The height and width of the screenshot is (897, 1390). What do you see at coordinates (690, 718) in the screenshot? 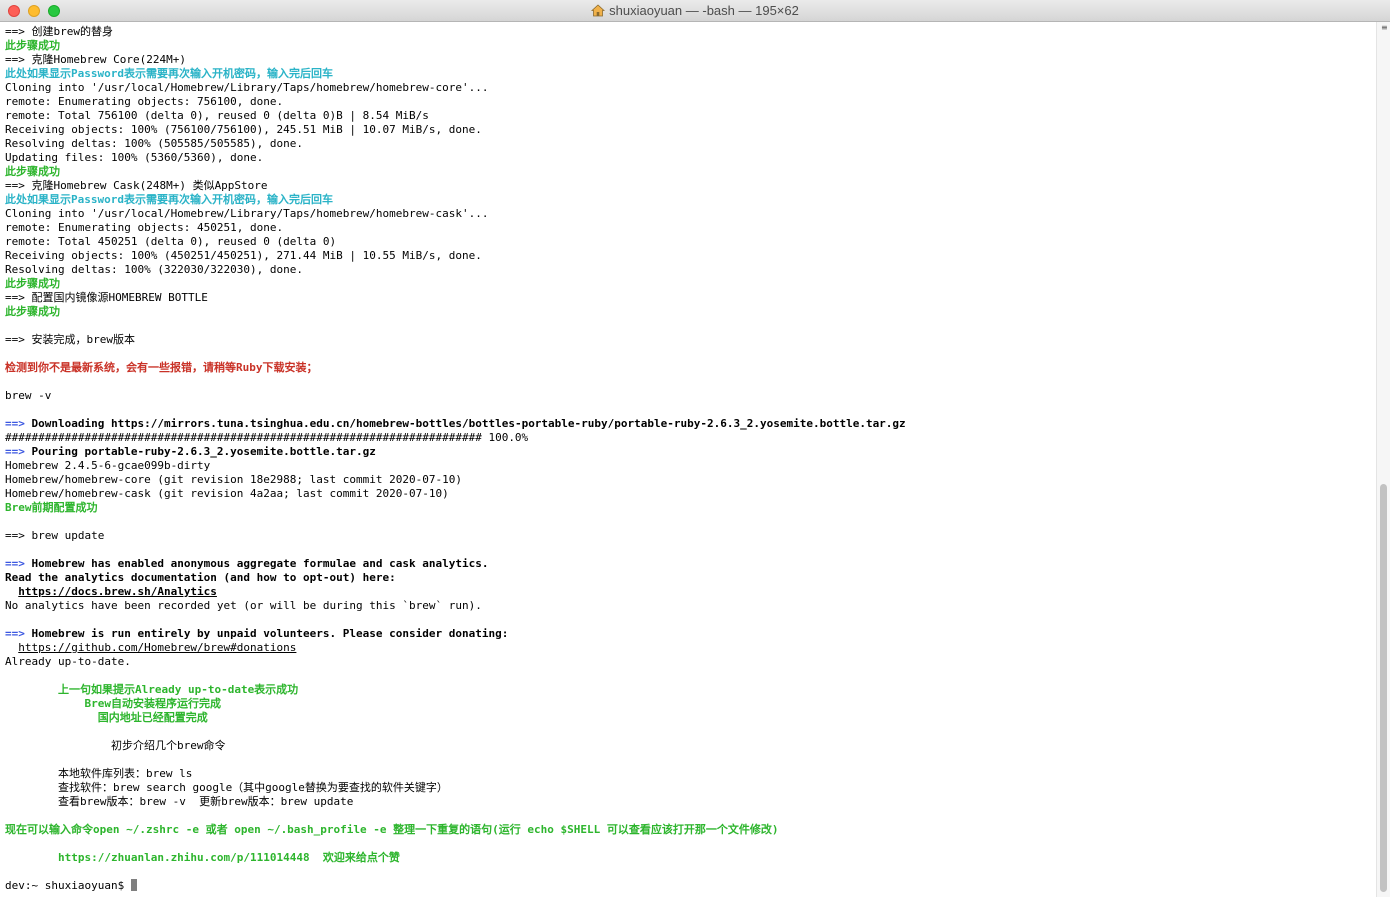
I see `terminal-line: 国内地址已经配置完成` at bounding box center [690, 718].